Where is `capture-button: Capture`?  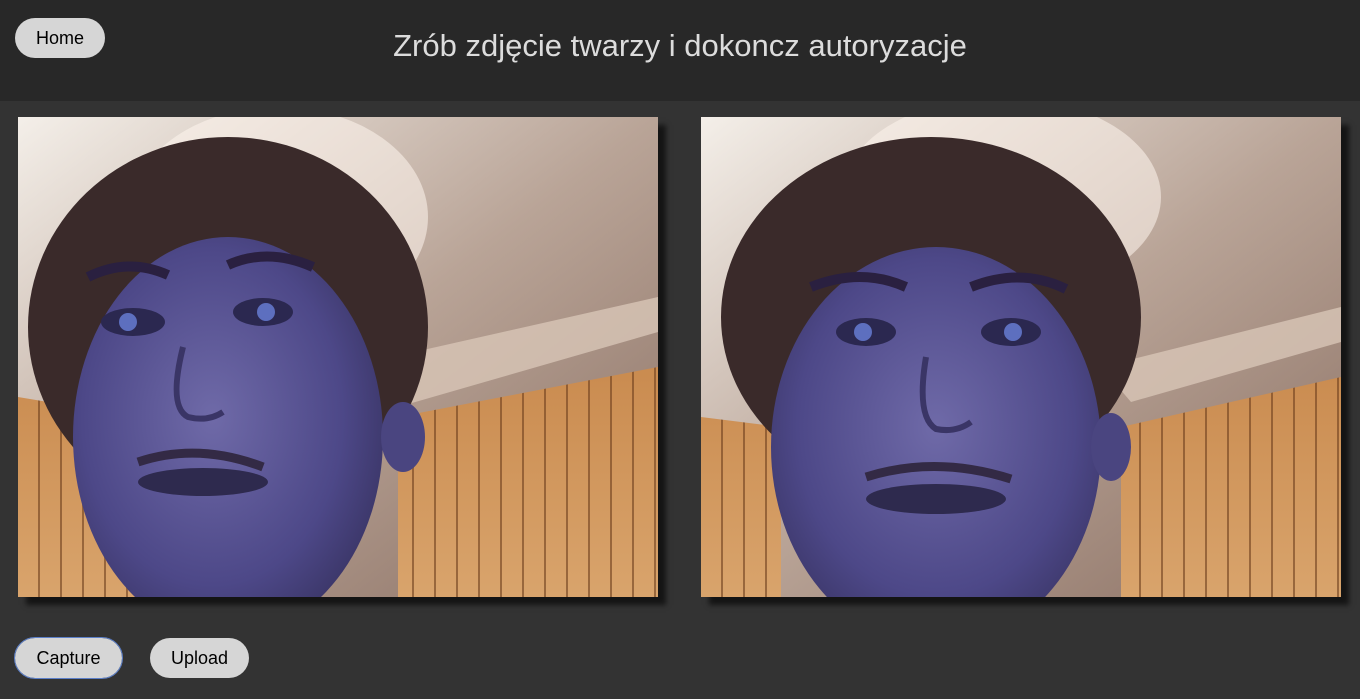
capture-button: Capture is located at coordinates (68, 658).